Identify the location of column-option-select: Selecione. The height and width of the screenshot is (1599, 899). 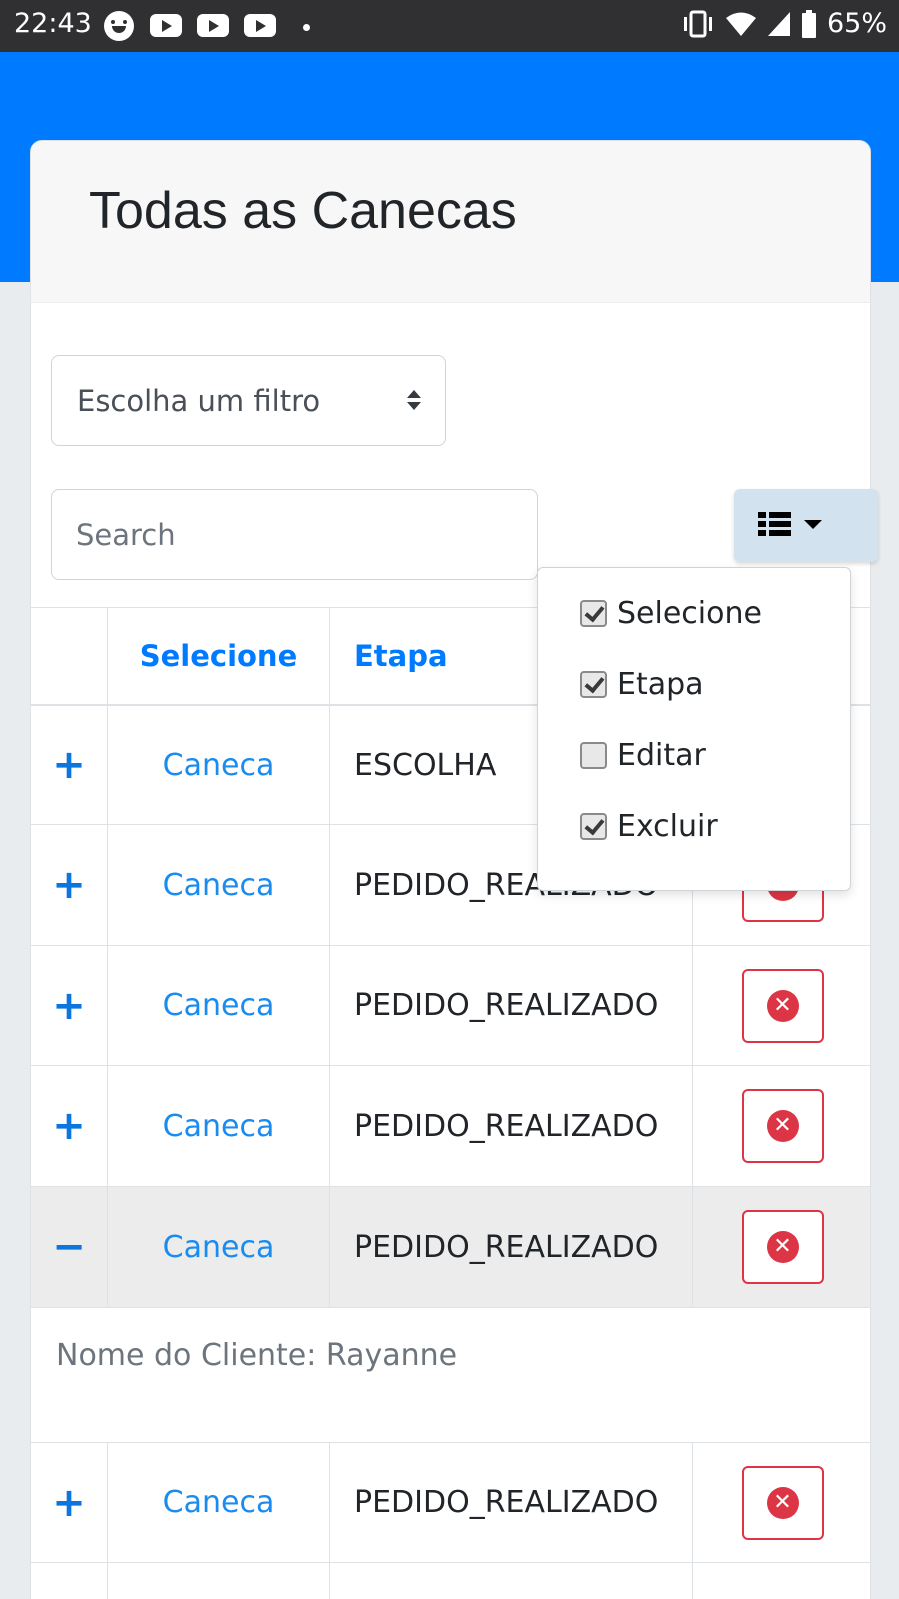
(671, 613).